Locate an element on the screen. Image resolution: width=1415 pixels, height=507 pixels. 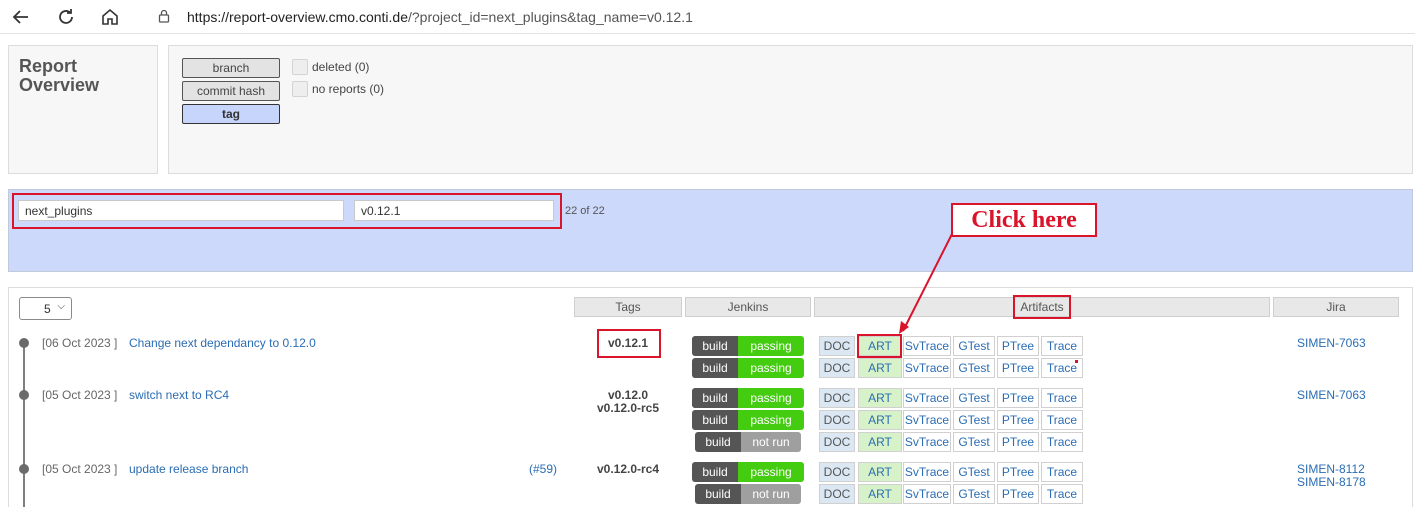
annotation-arrow is located at coordinates (926, 283).